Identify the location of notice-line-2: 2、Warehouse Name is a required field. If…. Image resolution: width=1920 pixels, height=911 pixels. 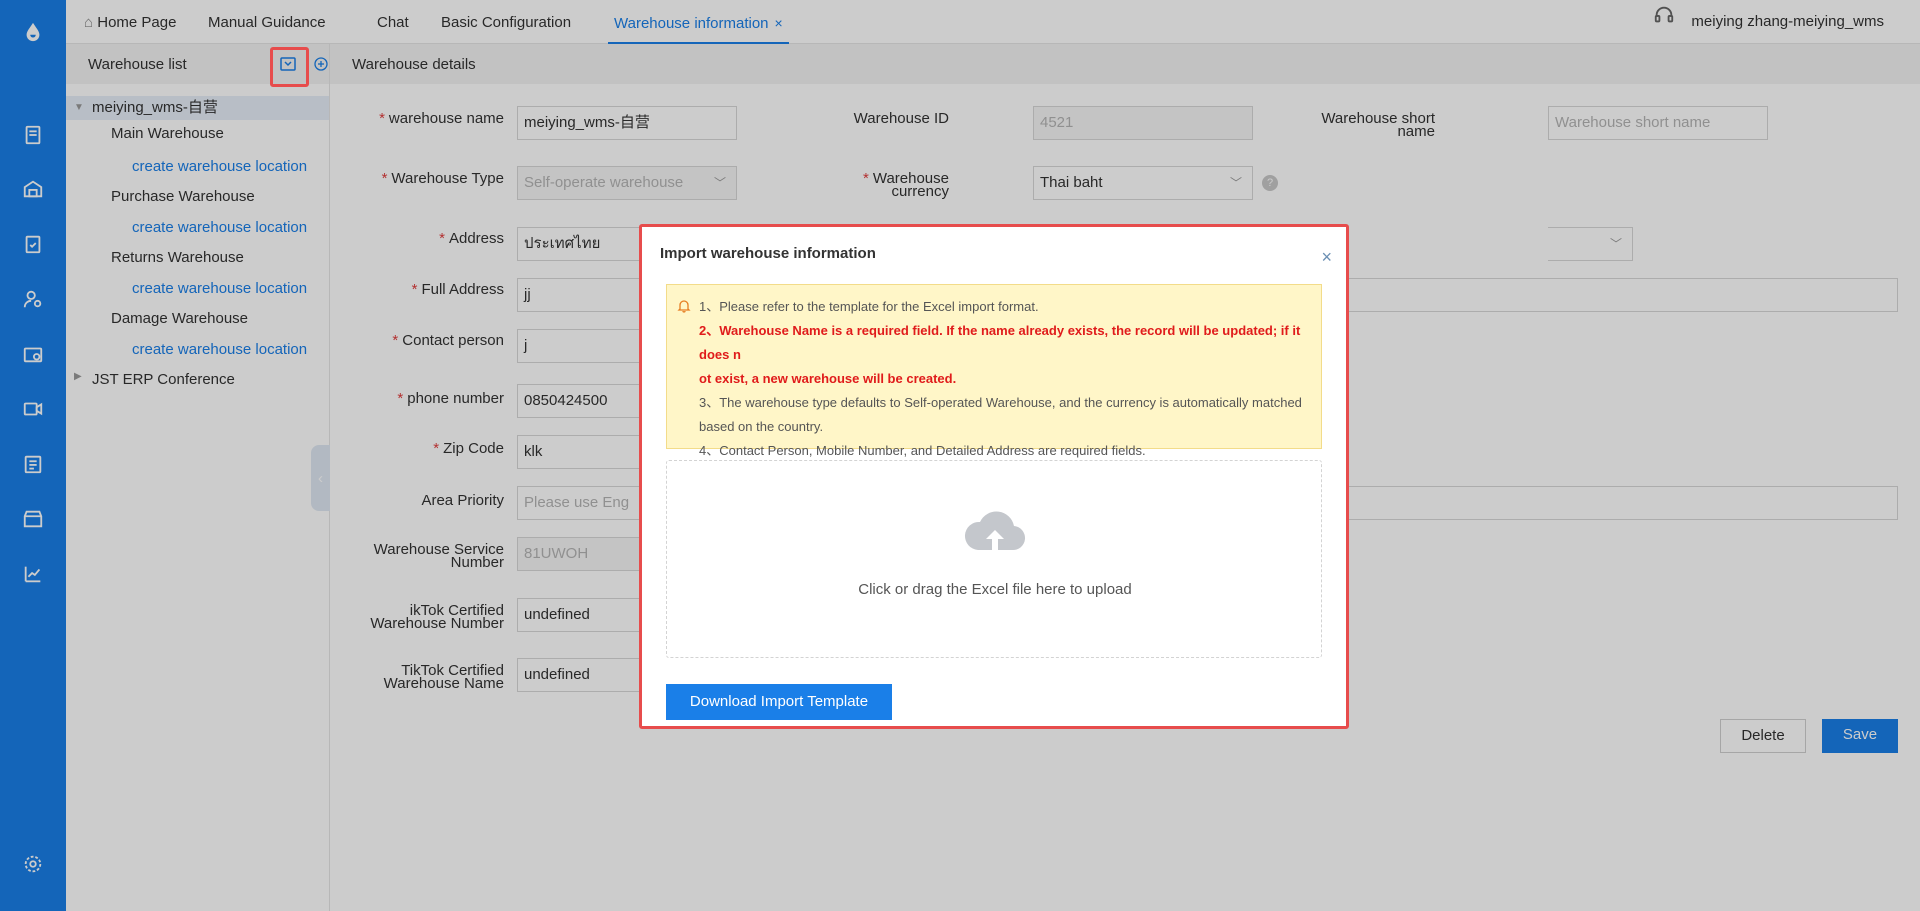
(1000, 342).